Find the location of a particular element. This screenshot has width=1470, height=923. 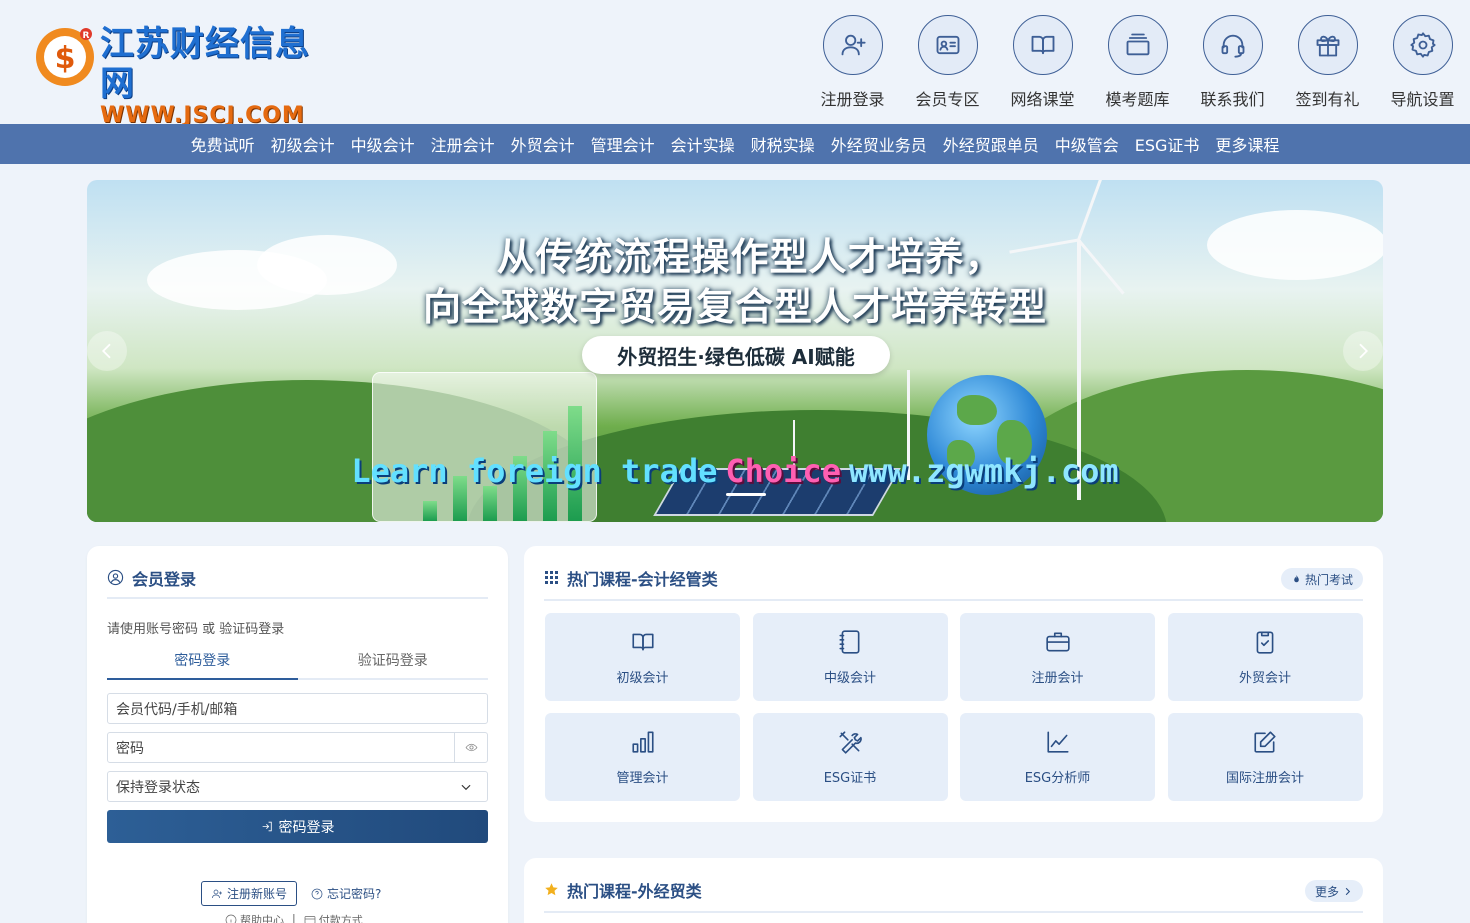

tab-password-login: 密码登录 is located at coordinates (202, 665).